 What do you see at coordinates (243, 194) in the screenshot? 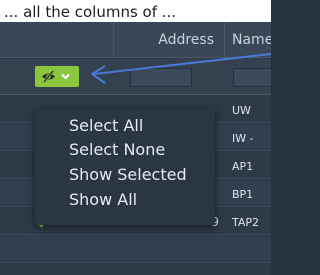
I see `row-name: BP1` at bounding box center [243, 194].